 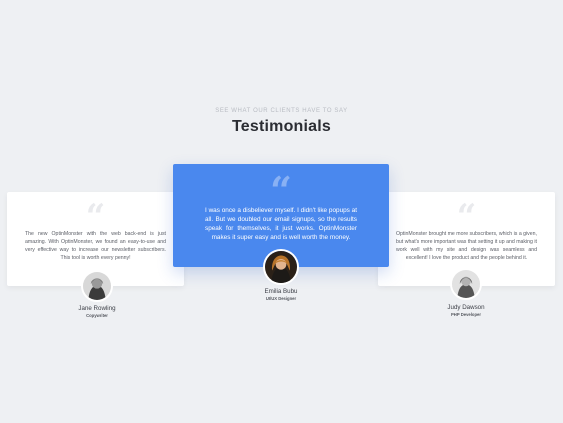 What do you see at coordinates (97, 308) in the screenshot?
I see `testimonial-author-name: Jane Rowling` at bounding box center [97, 308].